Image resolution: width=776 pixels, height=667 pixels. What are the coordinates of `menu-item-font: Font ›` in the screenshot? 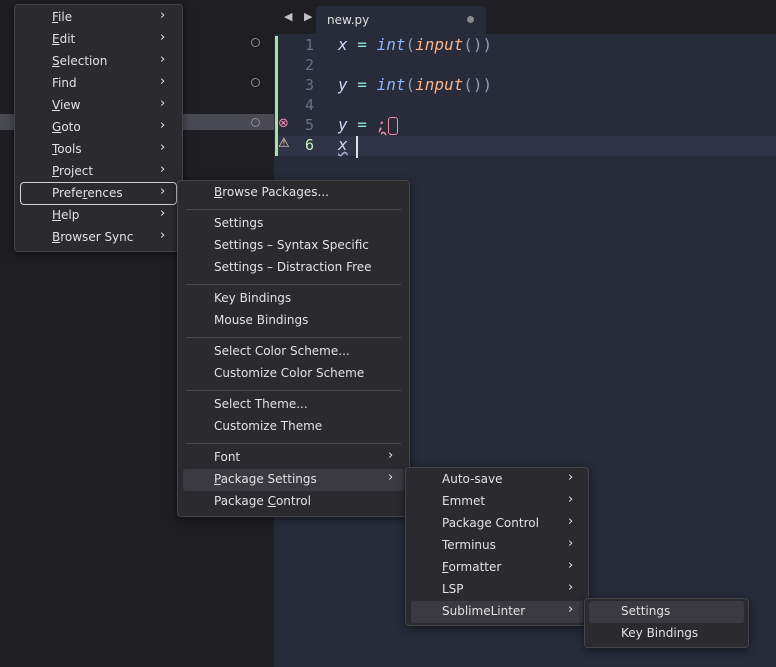 It's located at (293, 458).